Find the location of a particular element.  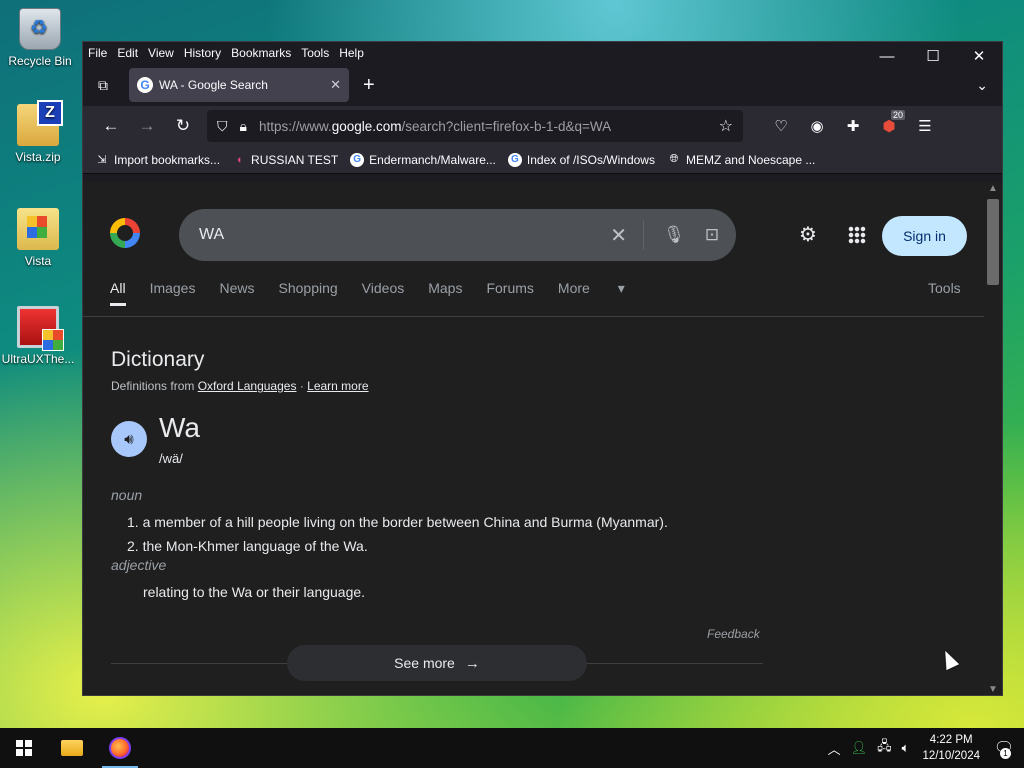

pocket-icon: ♡ is located at coordinates (781, 126).